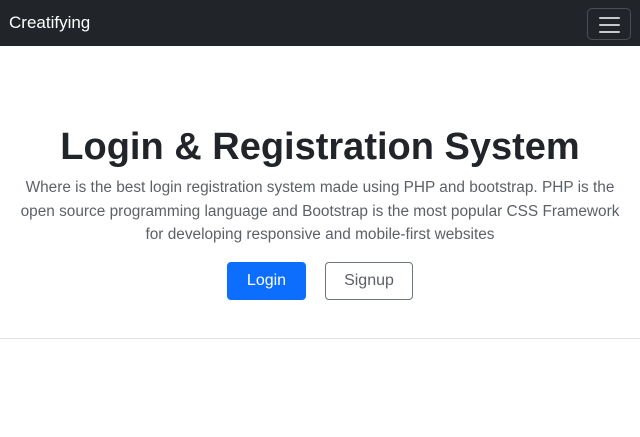  I want to click on page-title: Login & Registration System, so click(320, 147).